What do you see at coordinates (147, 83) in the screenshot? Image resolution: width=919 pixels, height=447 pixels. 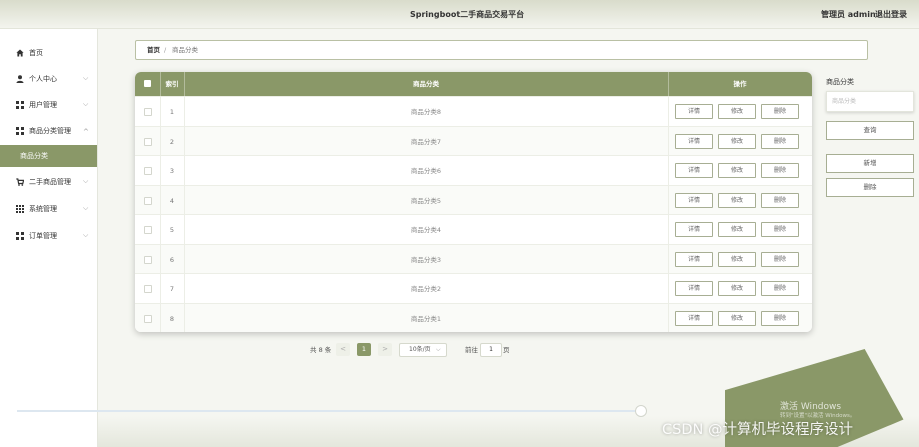 I see `select-all-checkbox` at bounding box center [147, 83].